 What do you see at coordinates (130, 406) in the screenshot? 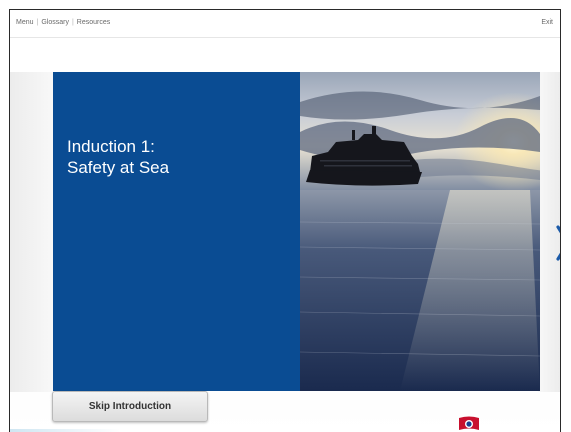
I see `skip-introduction-button: Skip Introduction` at bounding box center [130, 406].